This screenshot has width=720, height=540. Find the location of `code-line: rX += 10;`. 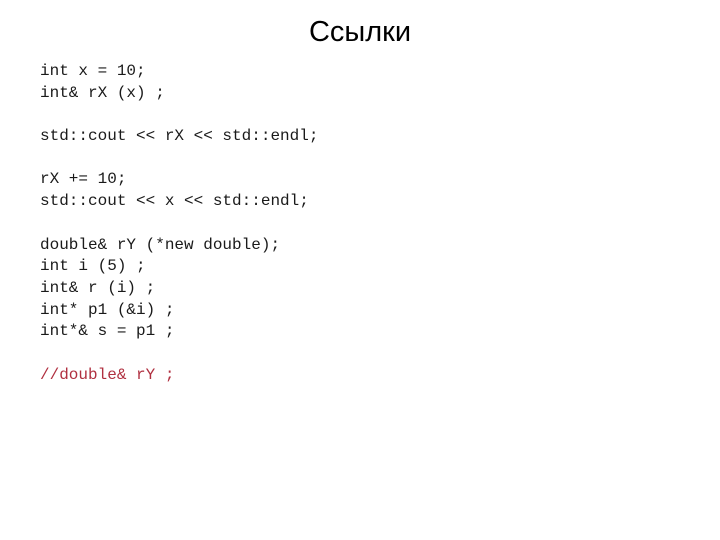

code-line: rX += 10; is located at coordinates (83, 179).